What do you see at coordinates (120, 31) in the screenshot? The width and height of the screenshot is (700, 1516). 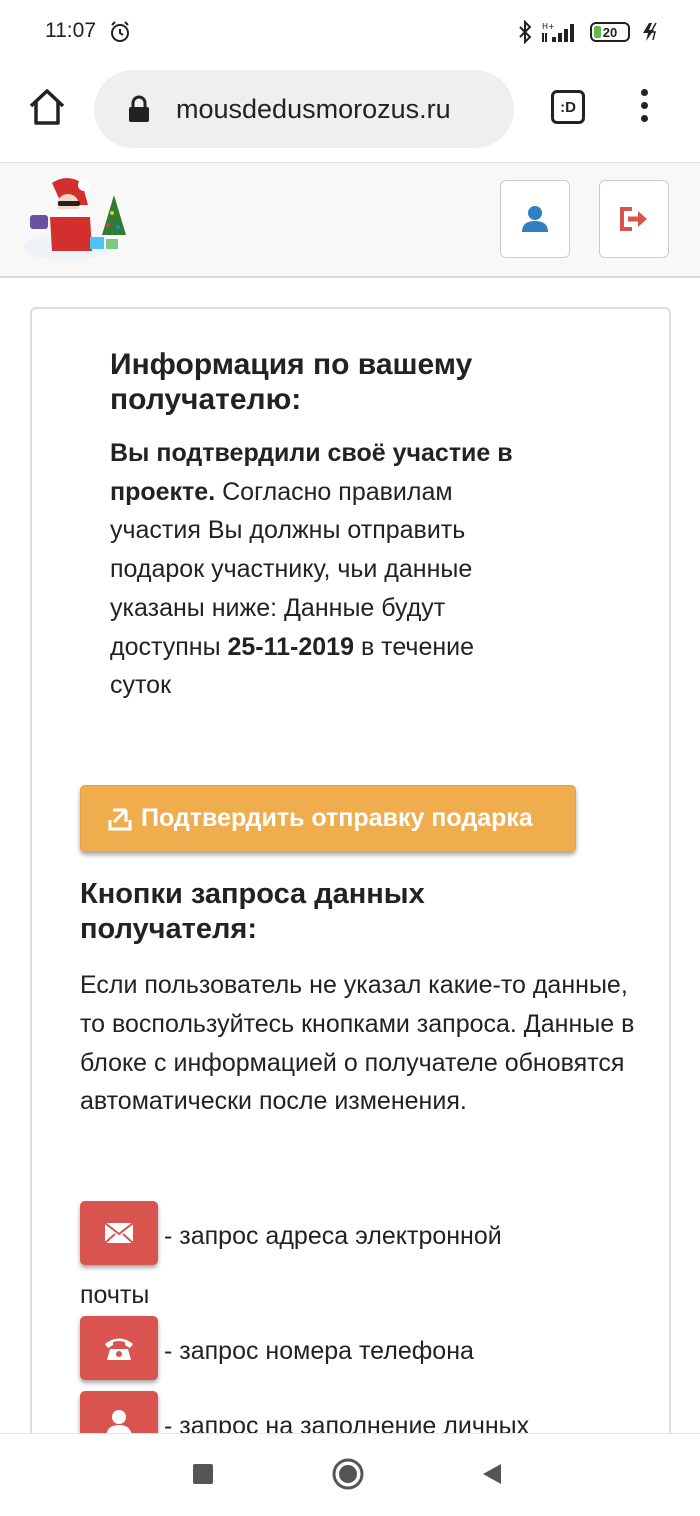 I see `alarm-icon` at bounding box center [120, 31].